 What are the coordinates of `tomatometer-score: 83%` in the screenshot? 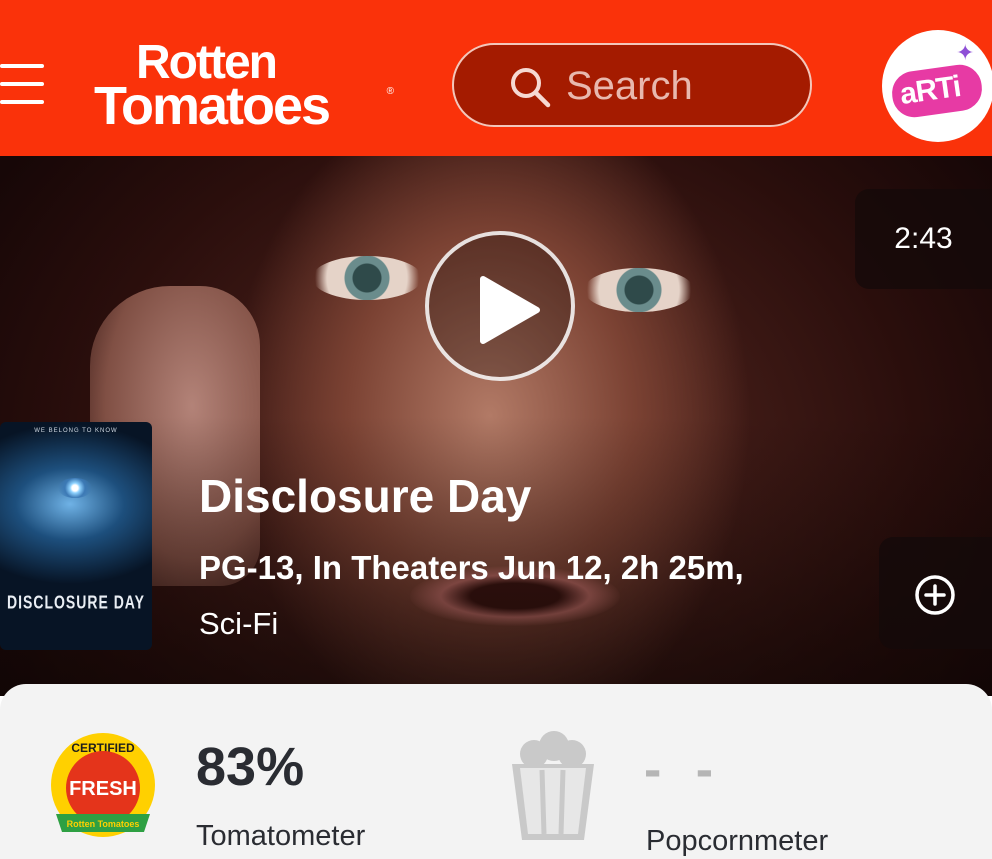 It's located at (250, 767).